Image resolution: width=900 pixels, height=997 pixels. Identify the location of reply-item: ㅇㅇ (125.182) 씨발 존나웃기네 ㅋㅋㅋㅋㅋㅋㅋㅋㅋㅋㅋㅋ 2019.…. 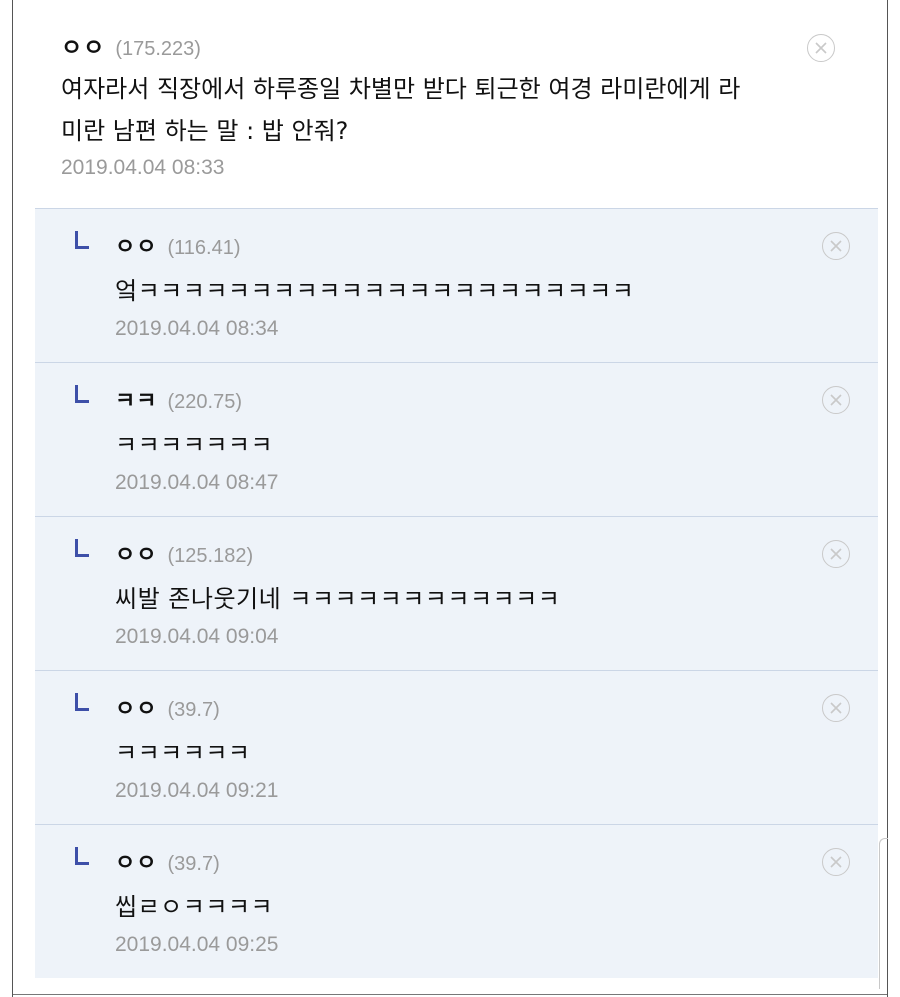
(456, 593).